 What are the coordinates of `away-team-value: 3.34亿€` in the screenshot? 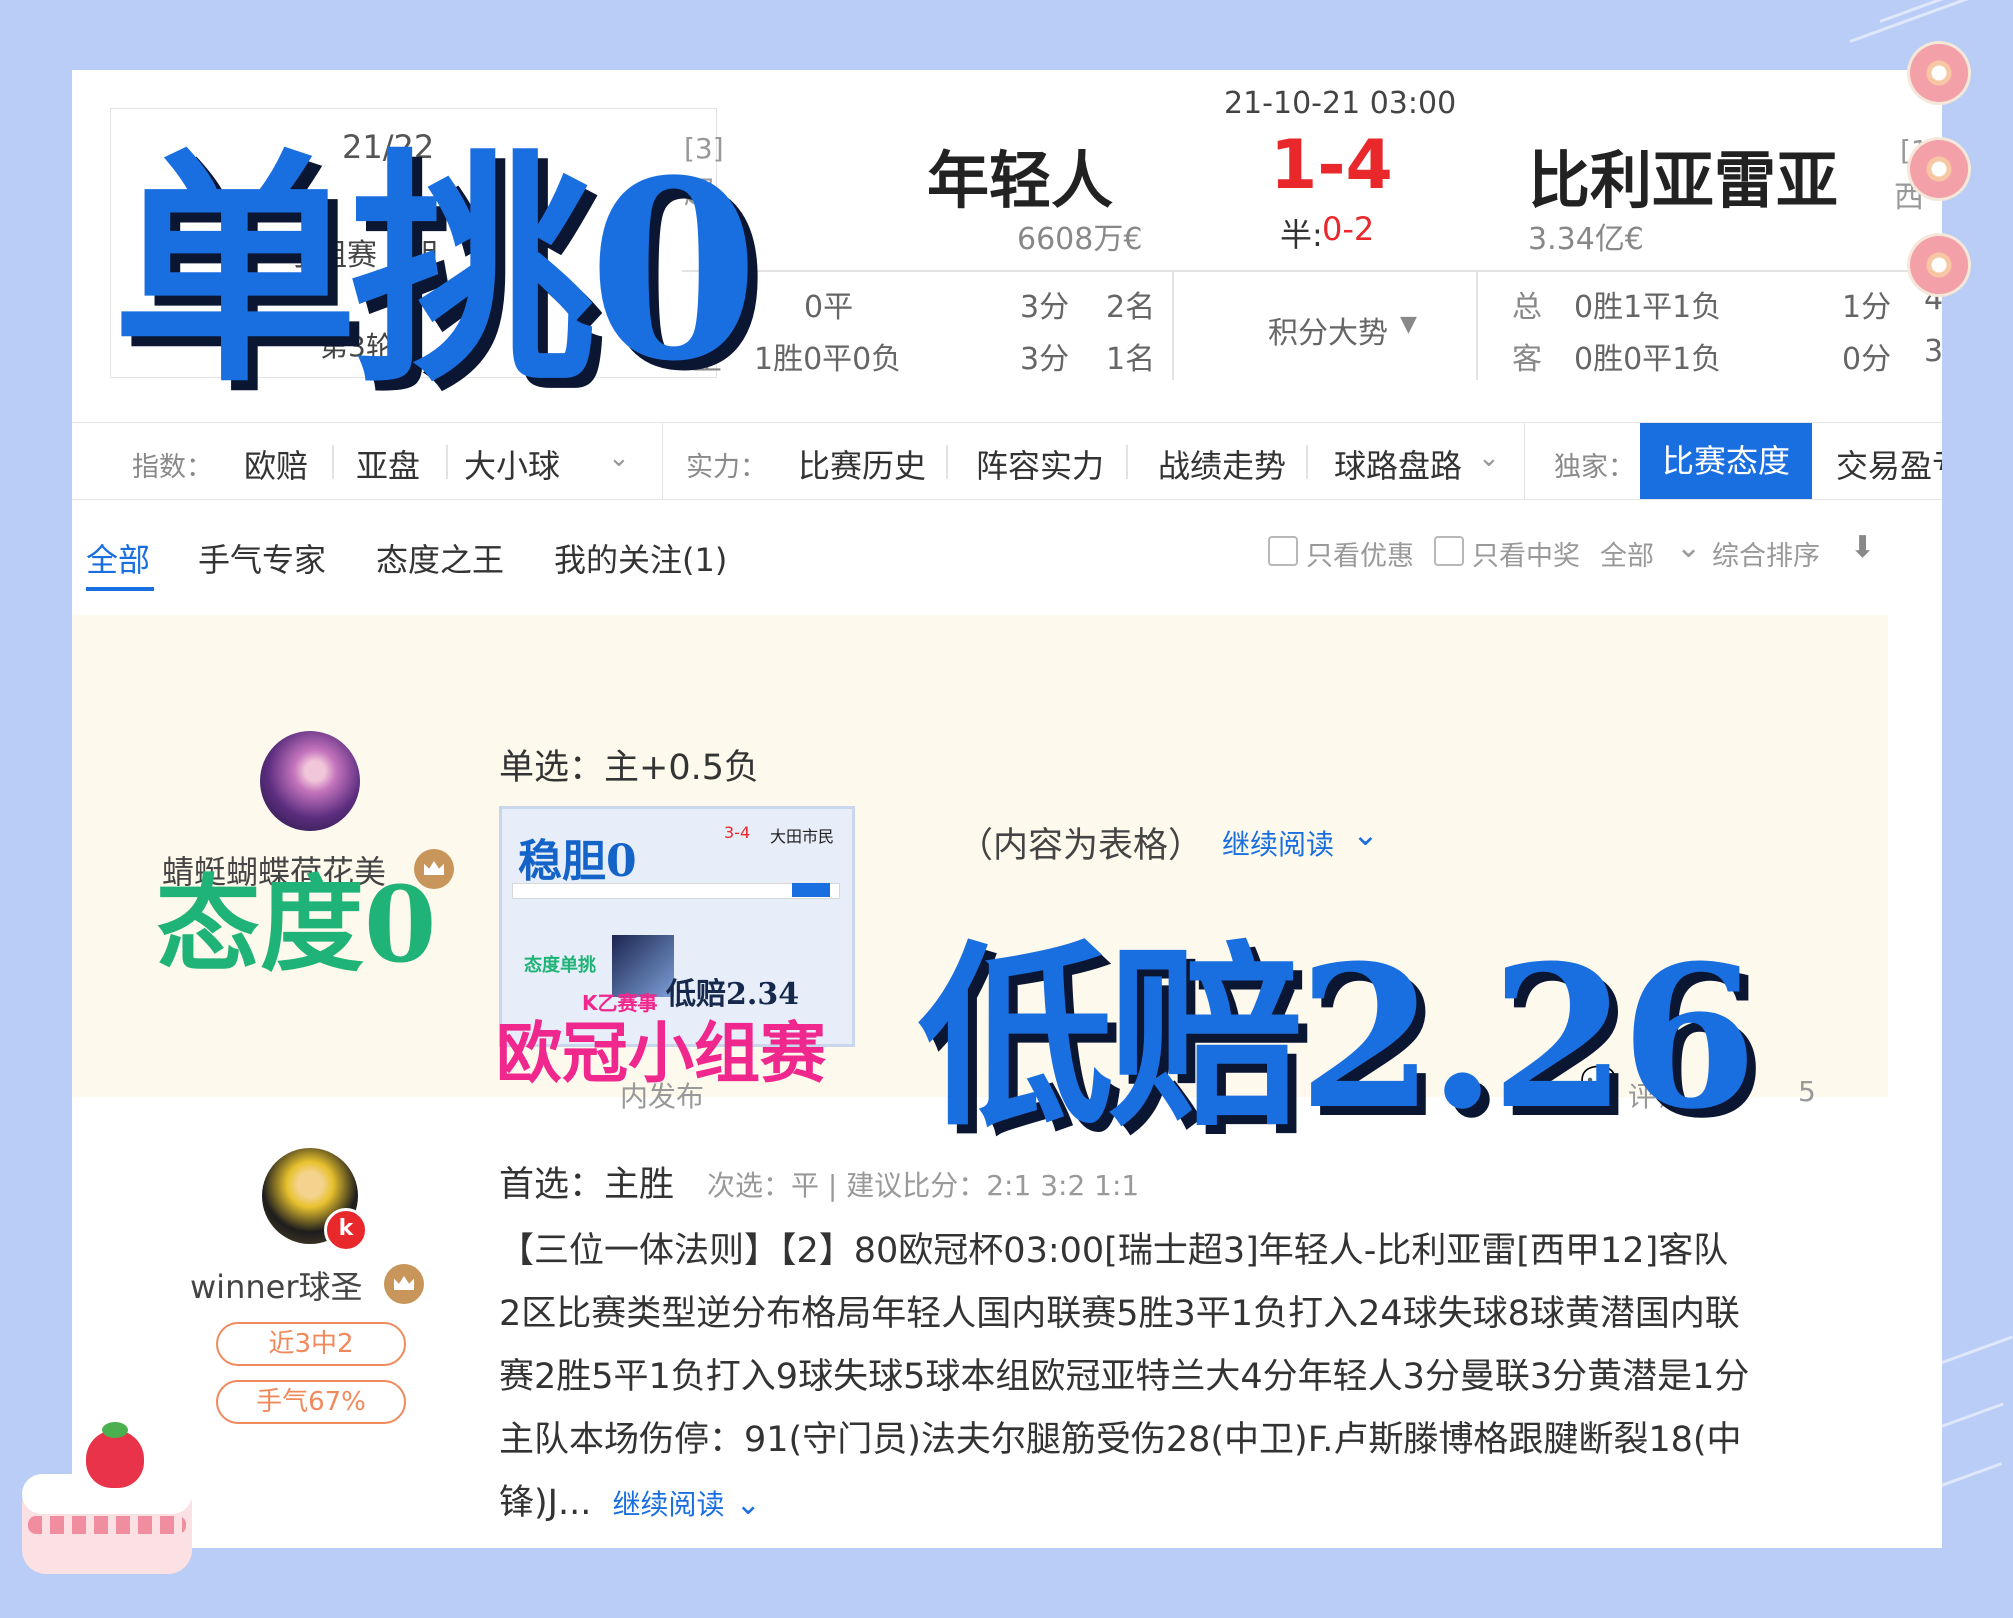 It's located at (1586, 239).